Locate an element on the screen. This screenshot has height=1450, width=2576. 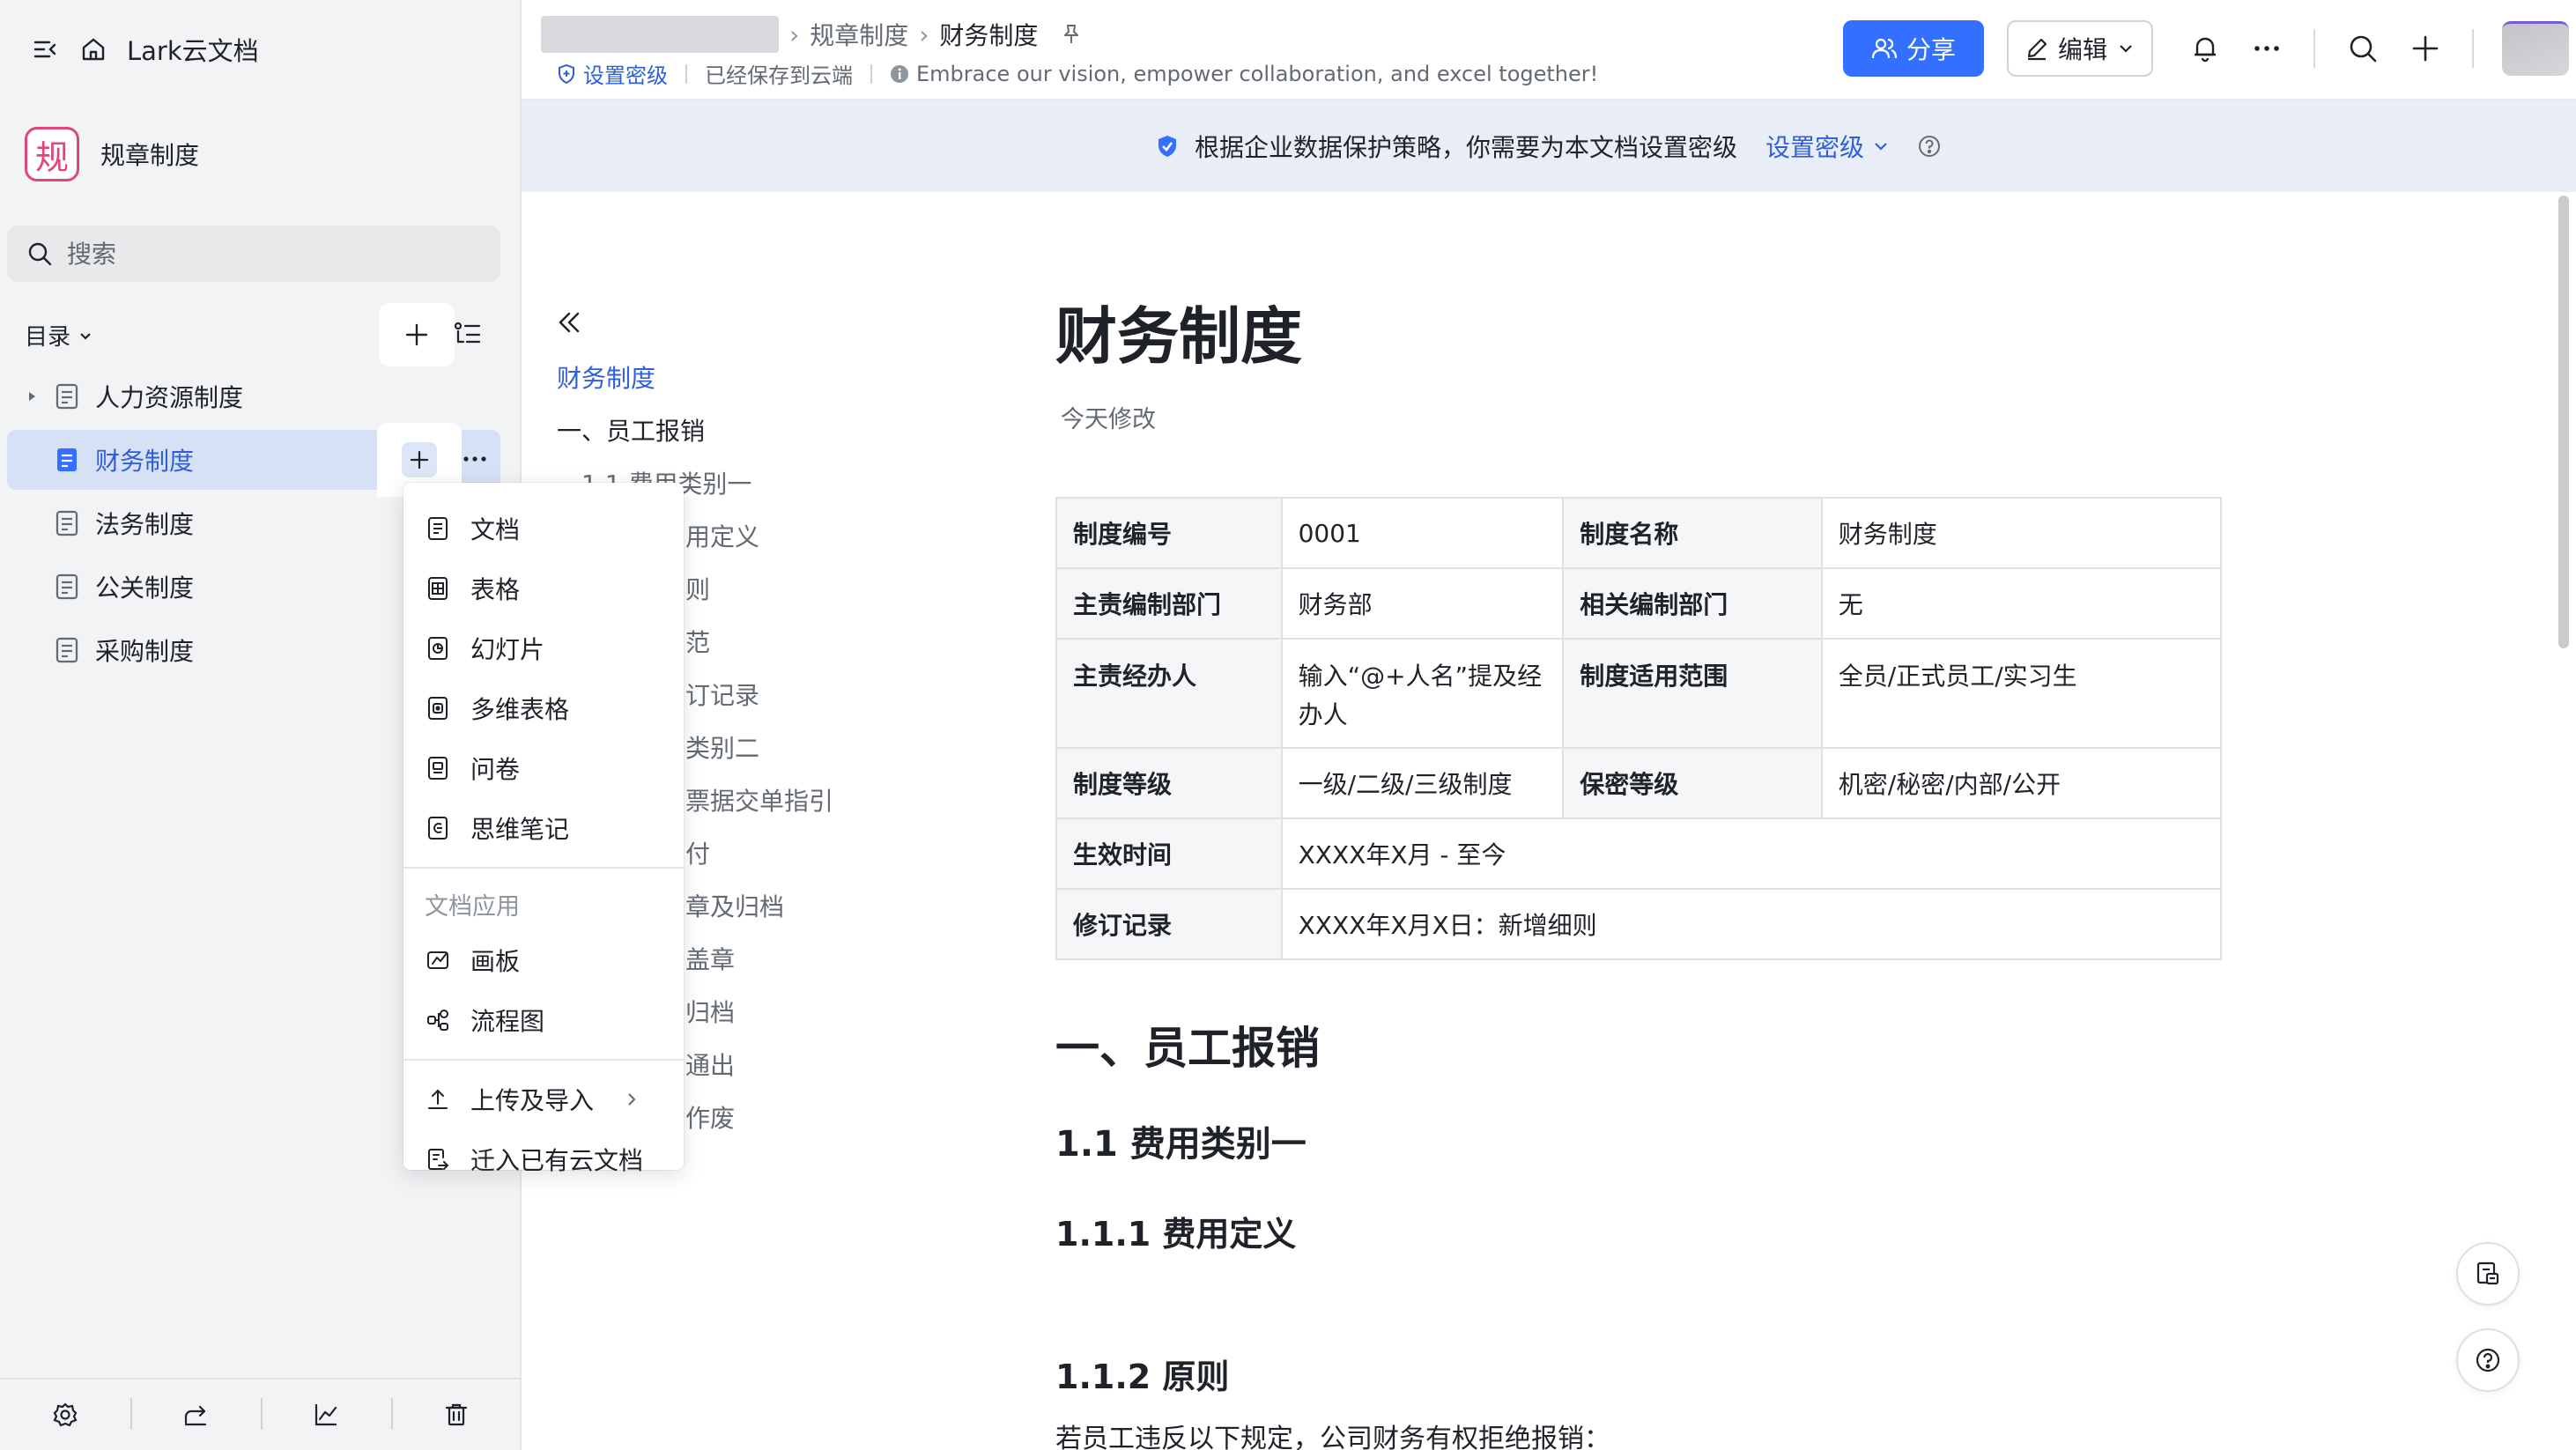
breadcrumb-item: 规章制度 is located at coordinates (859, 34).